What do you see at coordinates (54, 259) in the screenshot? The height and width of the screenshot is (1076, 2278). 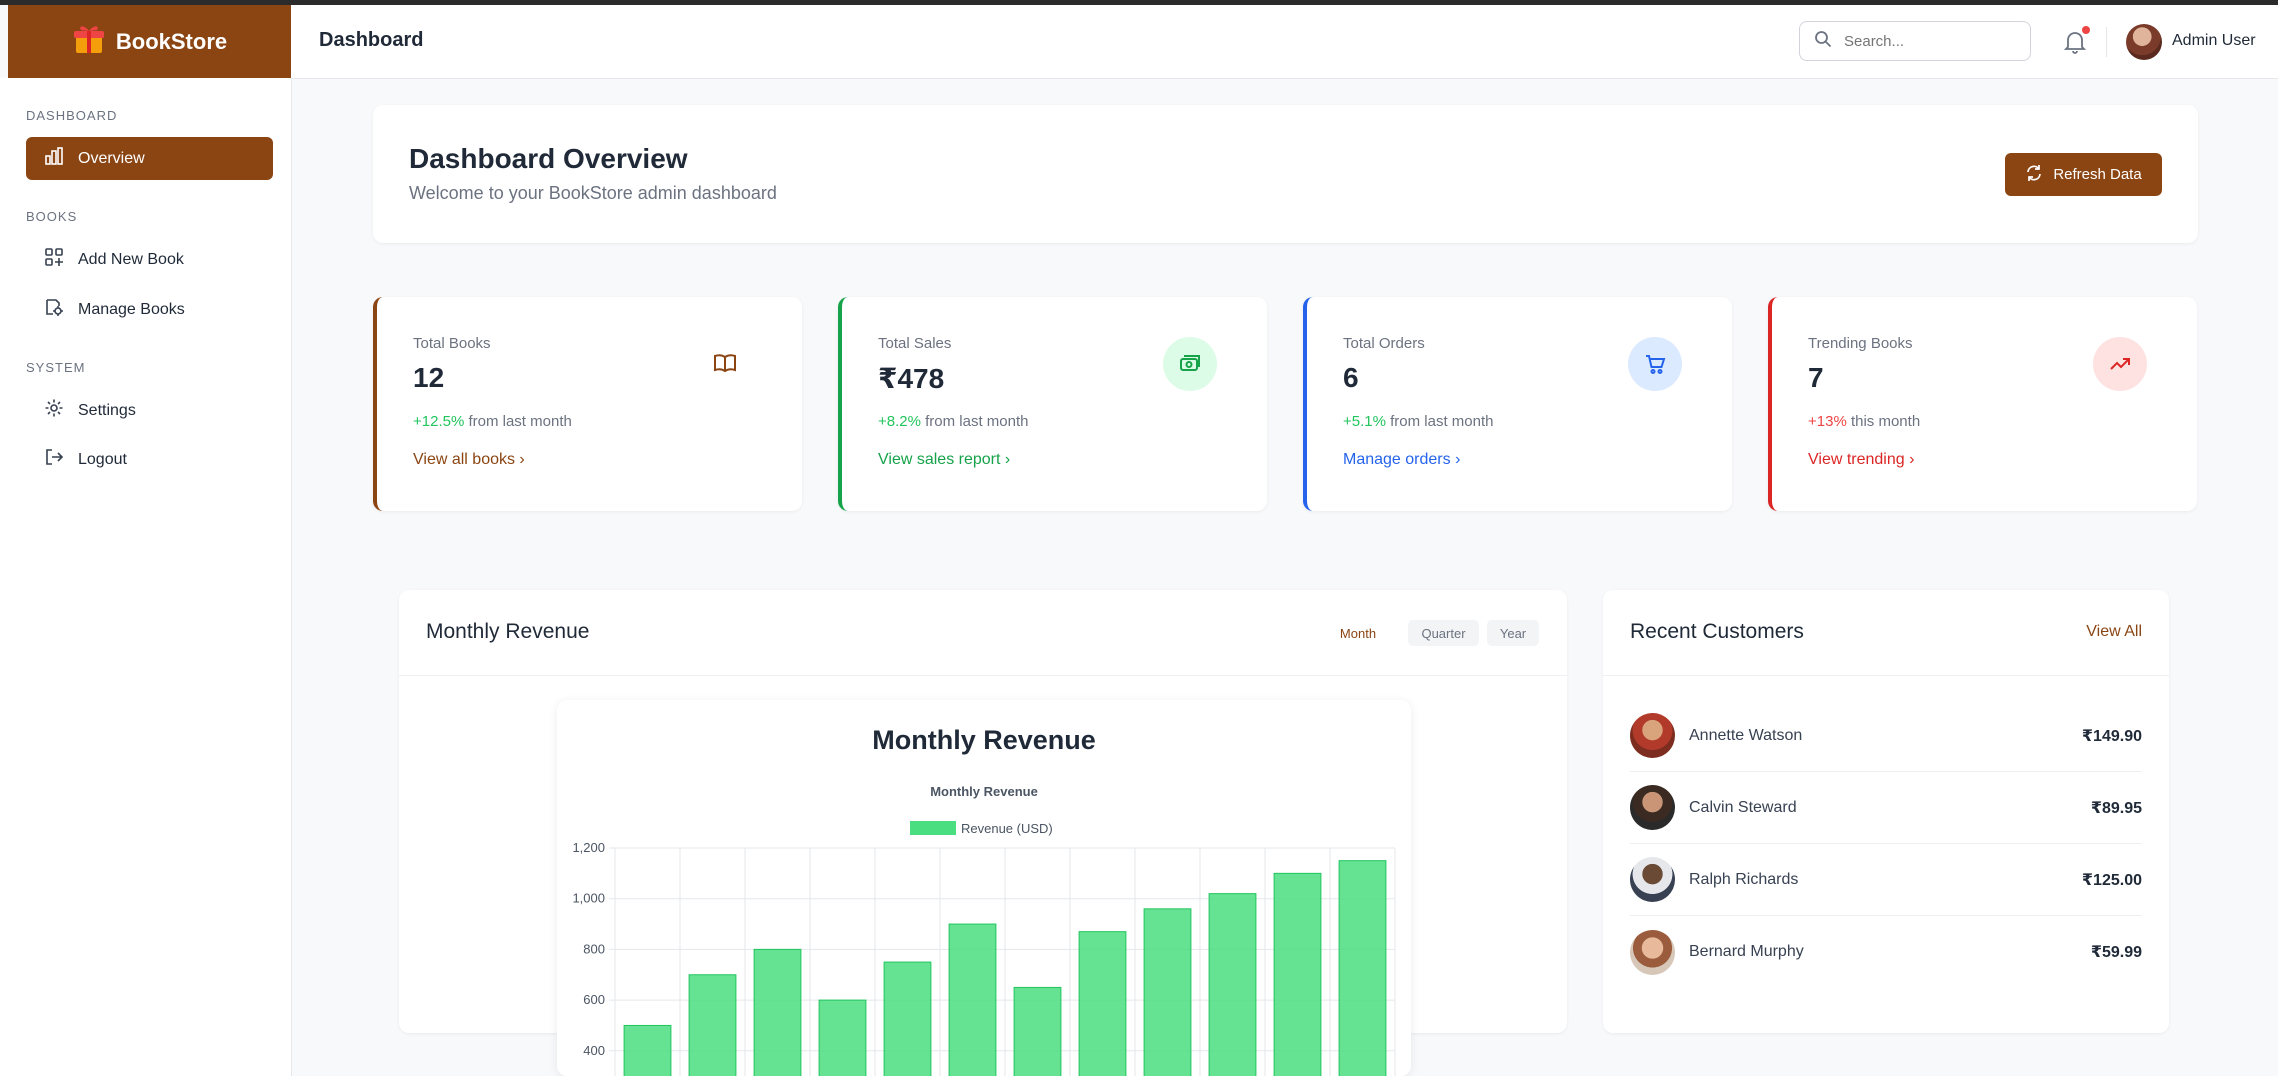 I see `grid-plus-icon` at bounding box center [54, 259].